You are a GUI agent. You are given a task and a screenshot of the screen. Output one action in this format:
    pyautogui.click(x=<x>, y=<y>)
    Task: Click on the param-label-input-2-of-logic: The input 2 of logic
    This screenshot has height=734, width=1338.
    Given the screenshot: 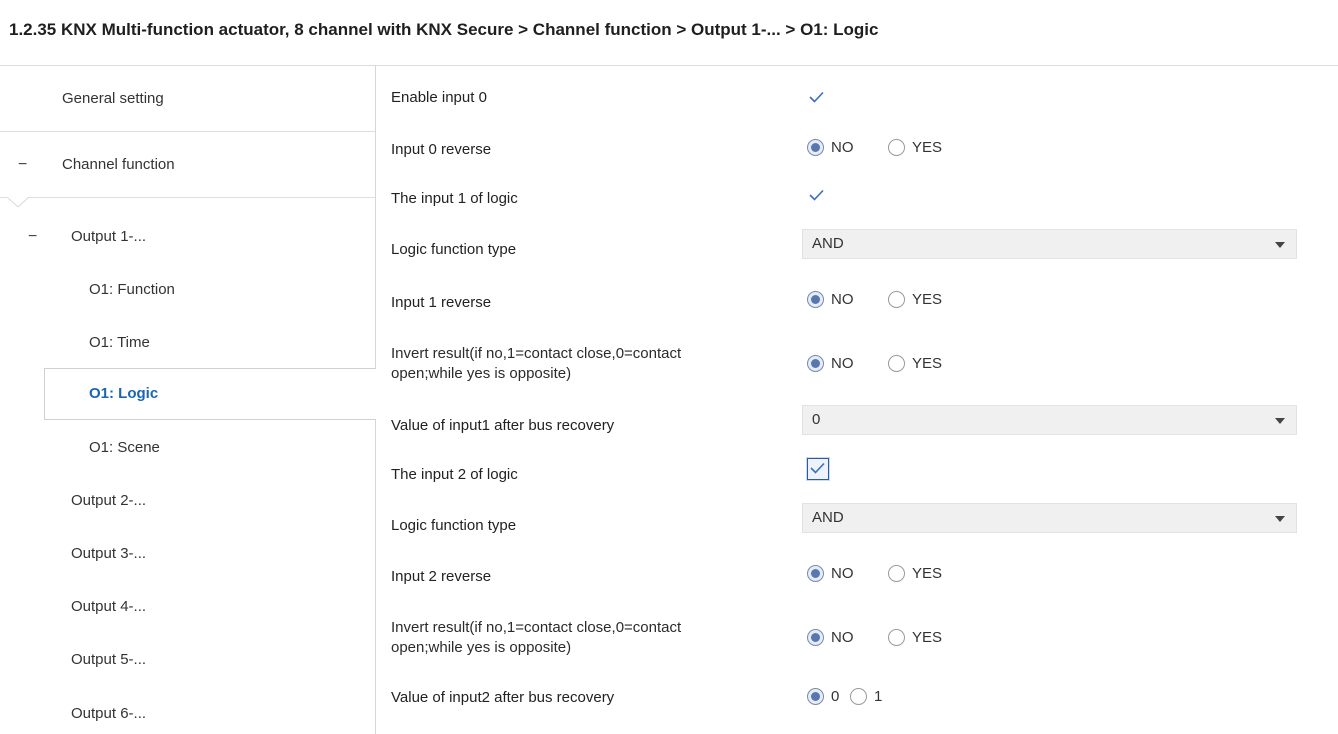 What is the action you would take?
    pyautogui.click(x=454, y=474)
    